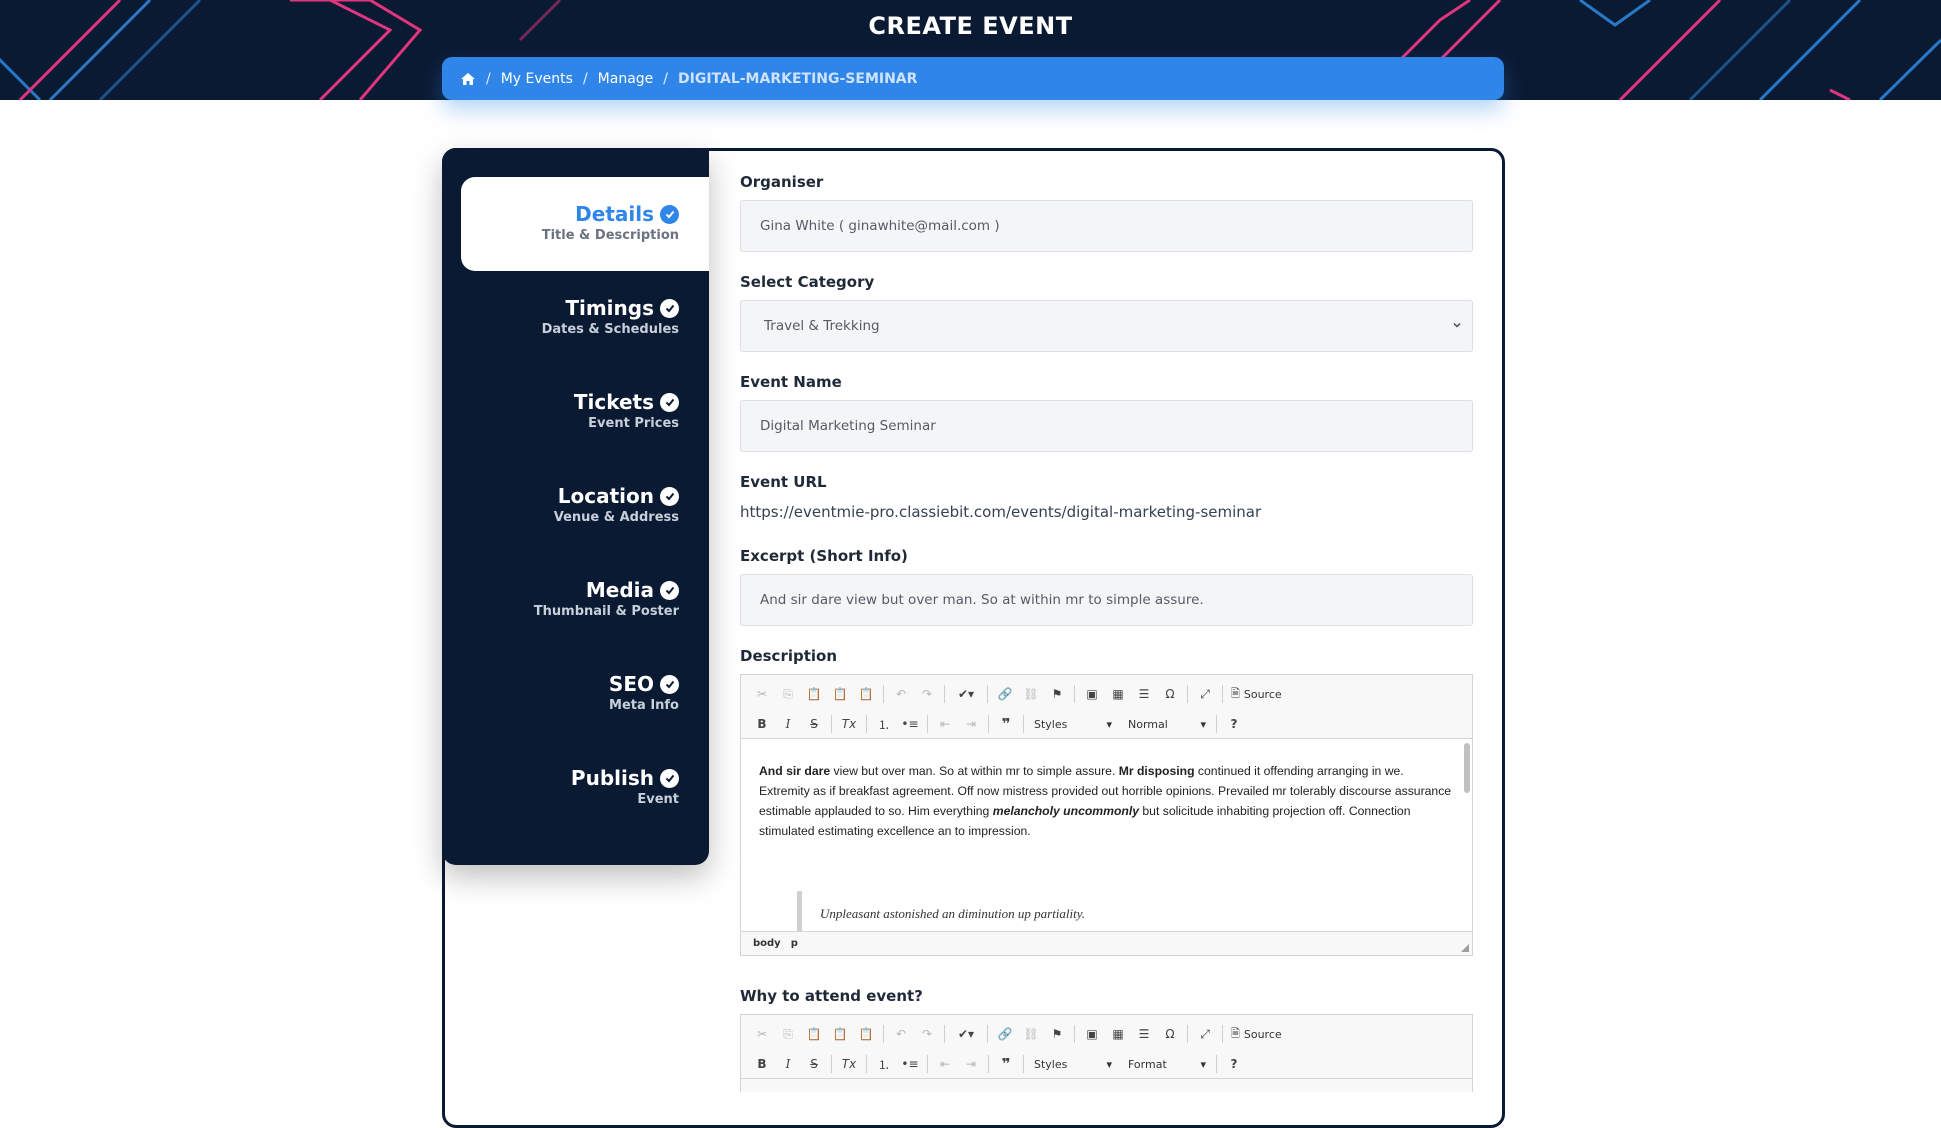 Image resolution: width=1941 pixels, height=1128 pixels. What do you see at coordinates (767, 943) in the screenshot?
I see `path-body: body` at bounding box center [767, 943].